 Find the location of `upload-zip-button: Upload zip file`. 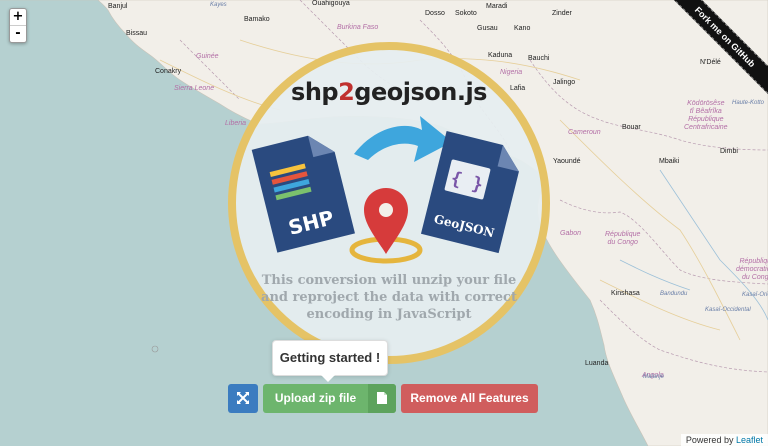

upload-zip-button: Upload zip file is located at coordinates (329, 398).